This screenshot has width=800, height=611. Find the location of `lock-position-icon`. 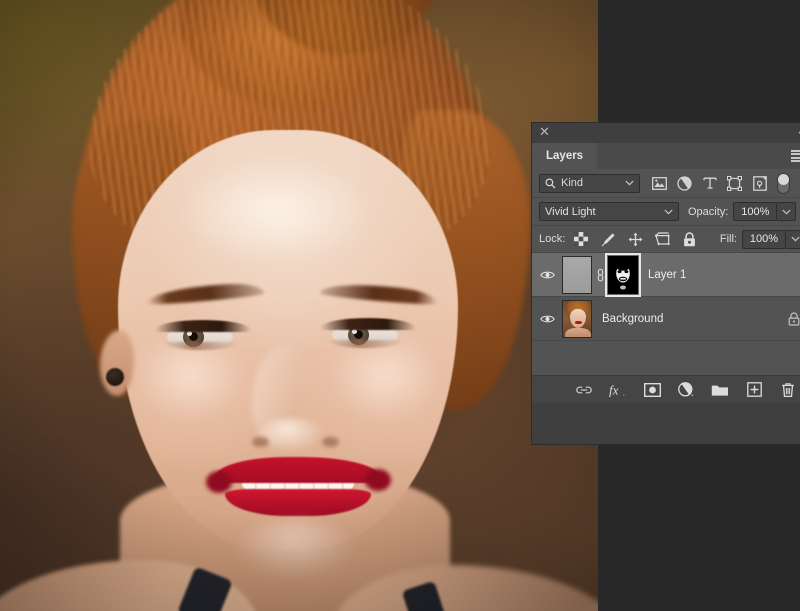

lock-position-icon is located at coordinates (635, 239).